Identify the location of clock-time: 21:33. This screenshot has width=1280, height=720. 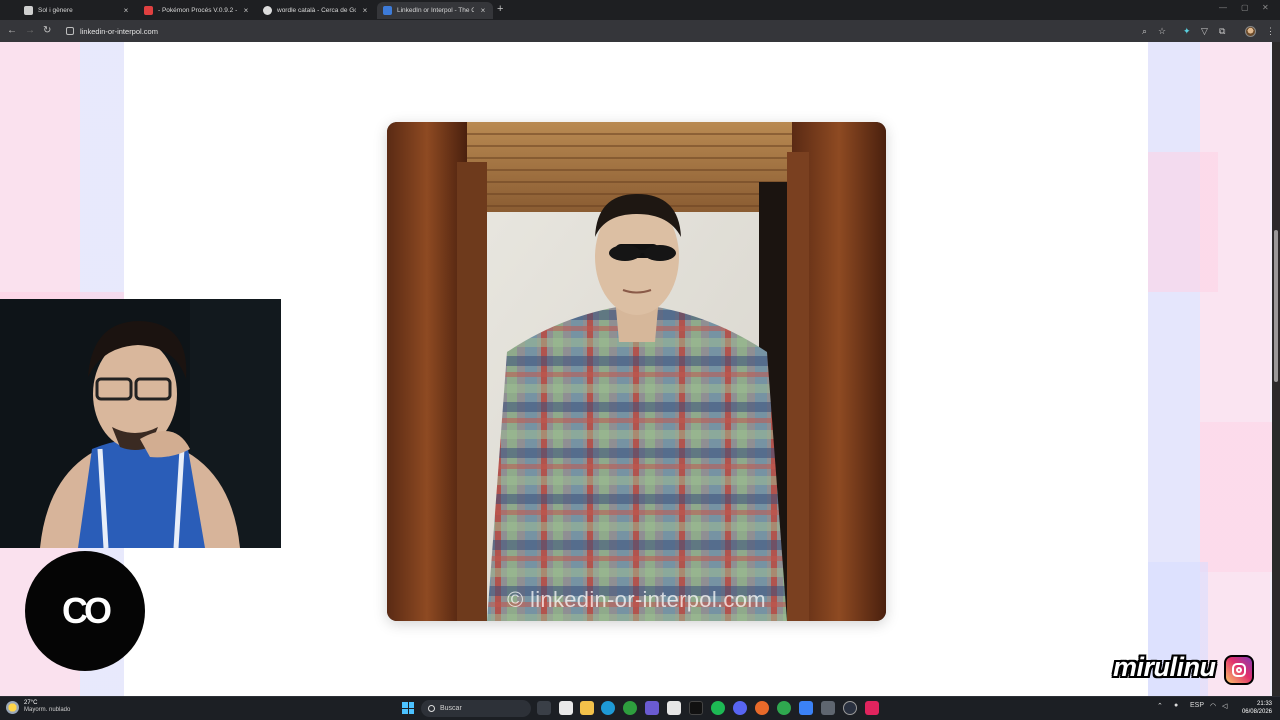
(1264, 704).